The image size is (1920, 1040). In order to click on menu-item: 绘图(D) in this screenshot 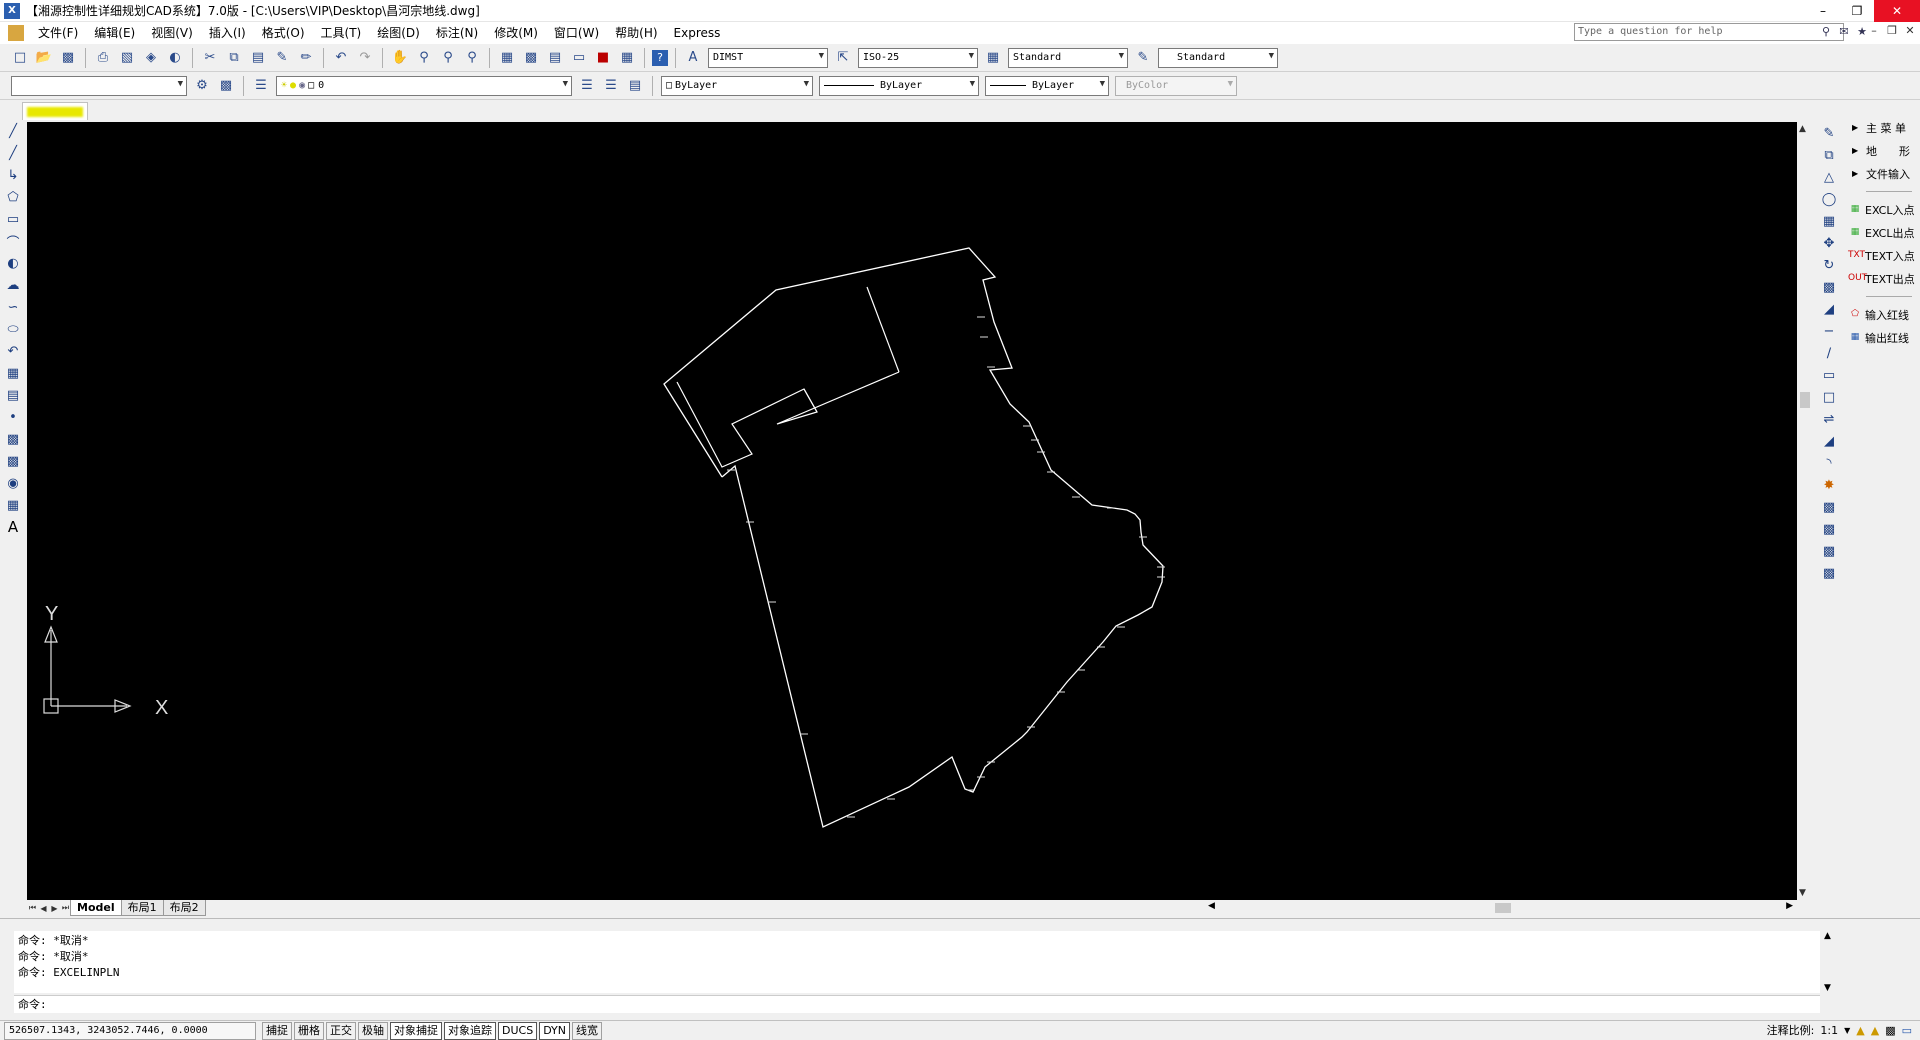, I will do `click(398, 33)`.